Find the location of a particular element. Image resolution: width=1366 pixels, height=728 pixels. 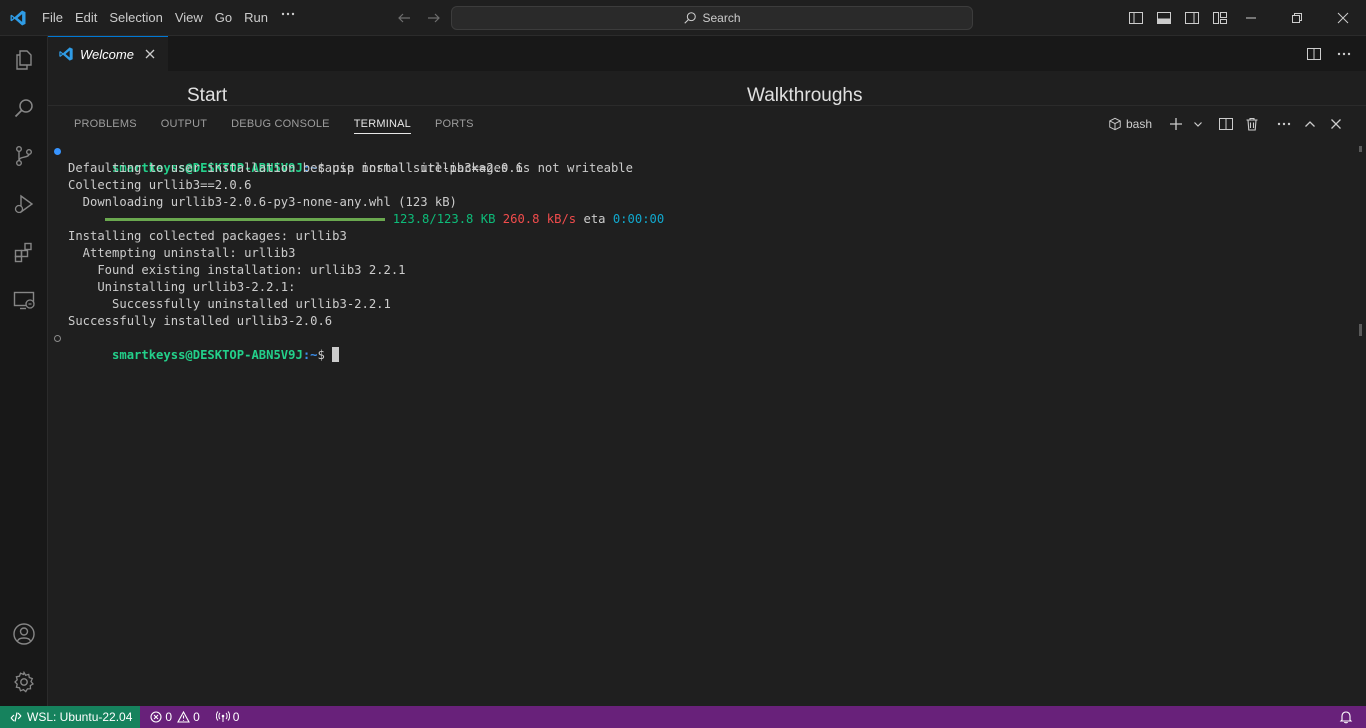

terminal-line: Collecting urllib3==2.0.6 is located at coordinates (160, 185).